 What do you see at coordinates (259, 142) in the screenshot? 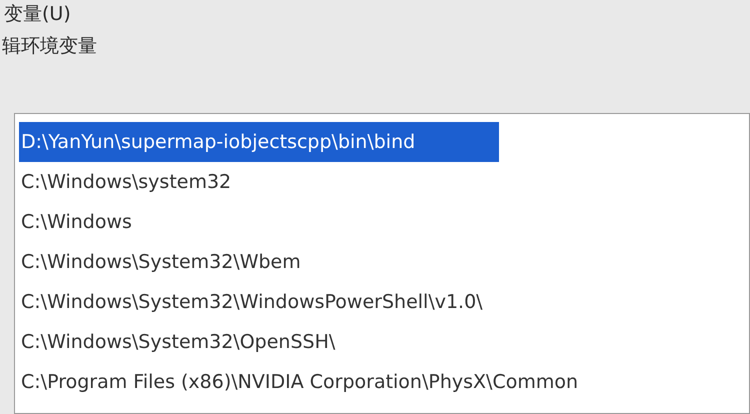
I see `path-list-item: D:\YanYun\supermap-iobjectscpp\bin\bind` at bounding box center [259, 142].